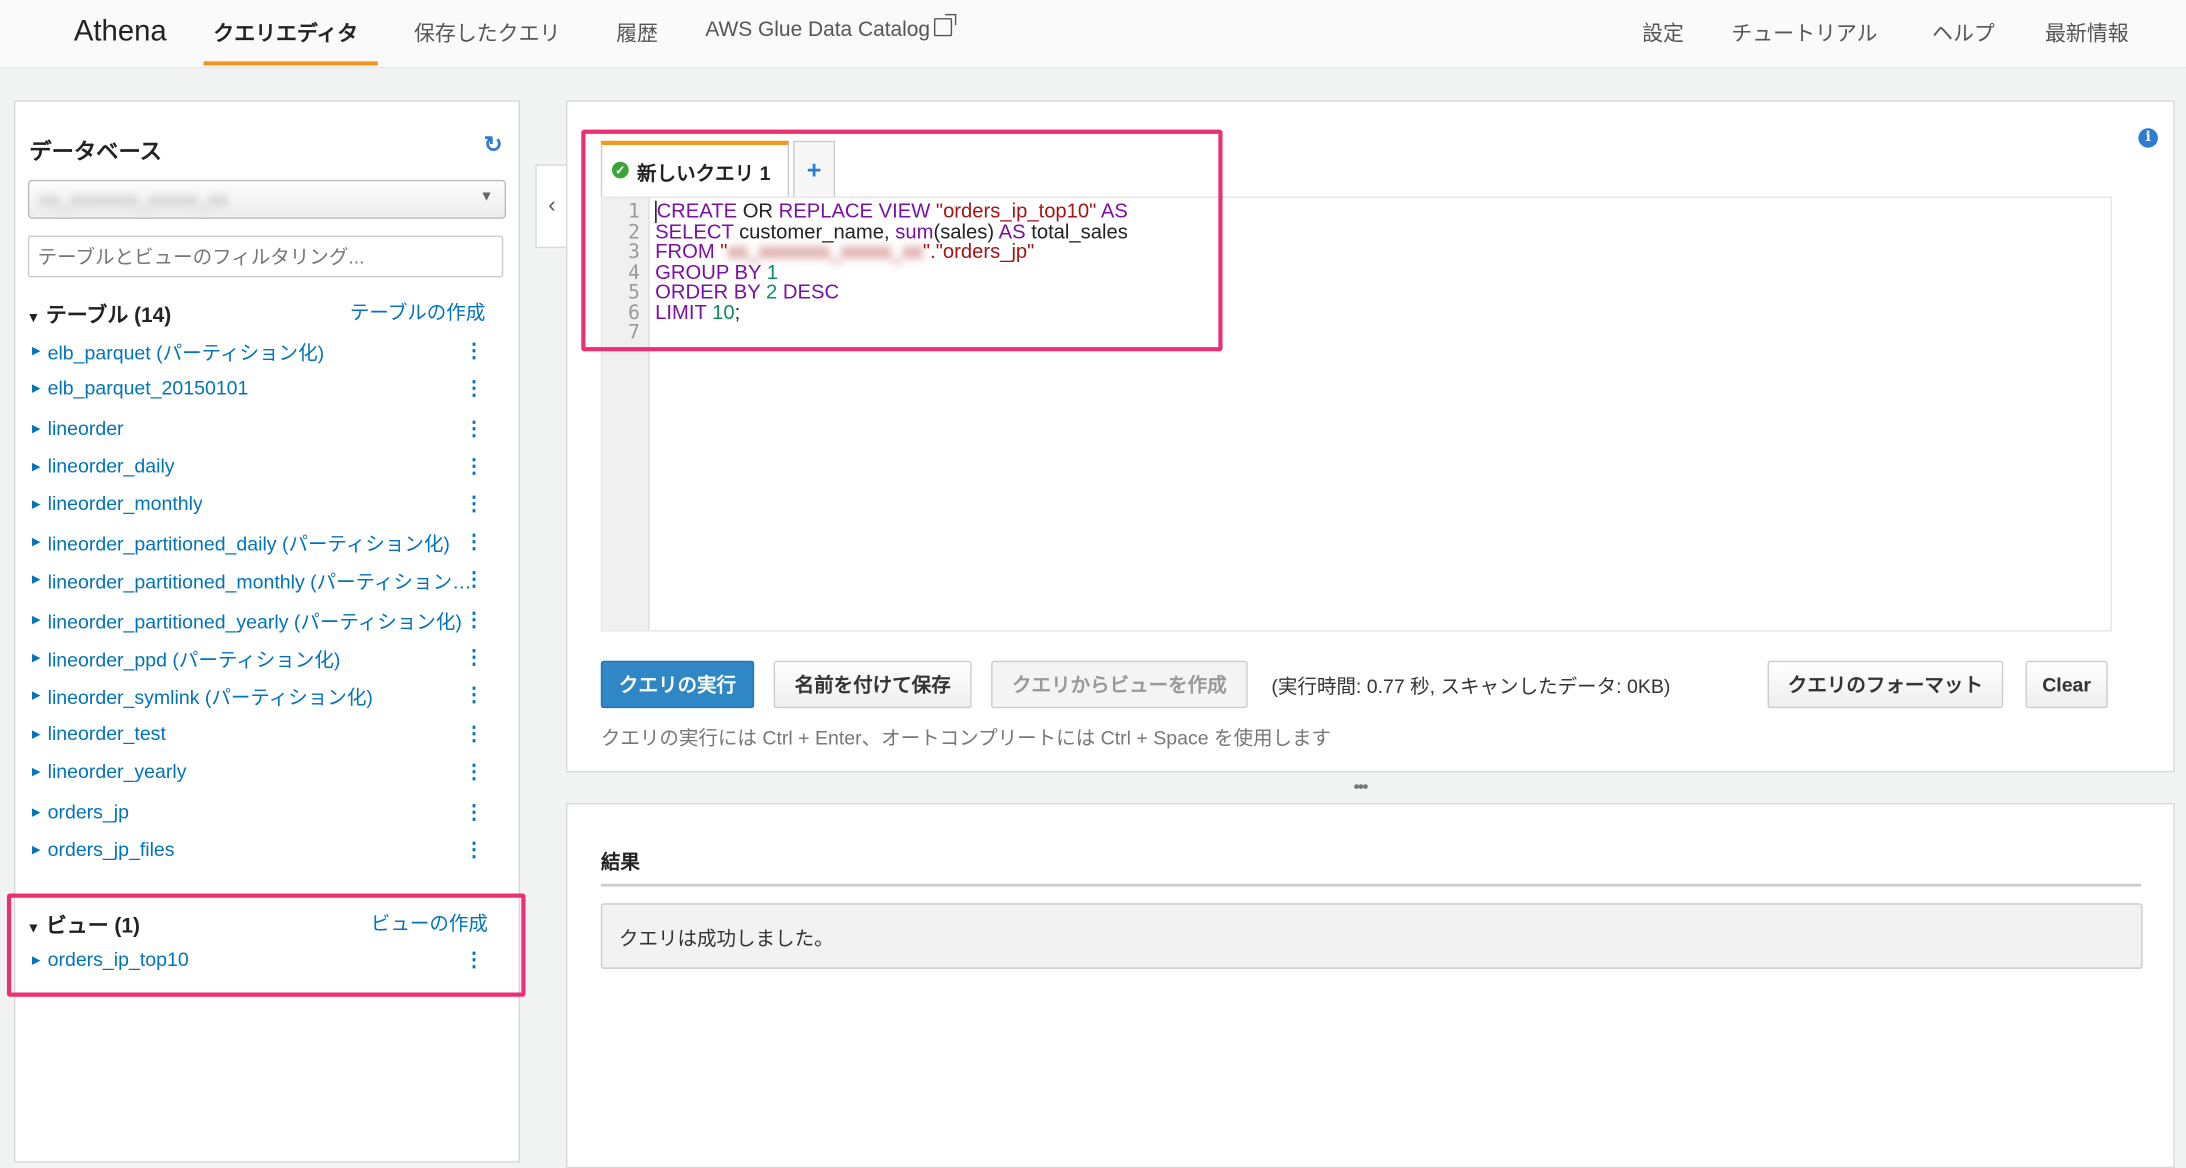 The height and width of the screenshot is (1168, 2186). What do you see at coordinates (210, 697) in the screenshot?
I see `table-name: lineorder_symlink (パーティション化)` at bounding box center [210, 697].